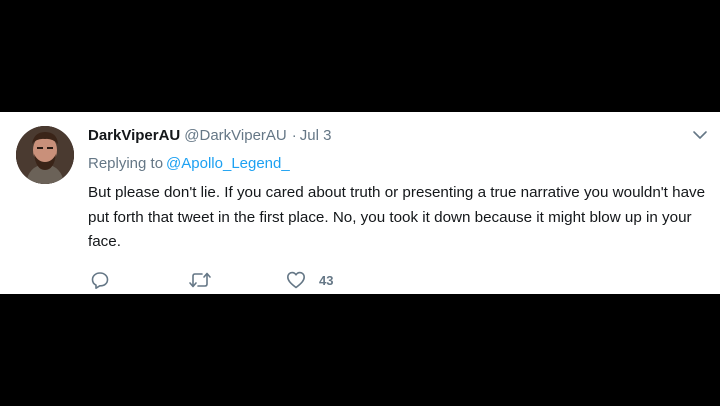 The image size is (720, 406). Describe the element at coordinates (126, 163) in the screenshot. I see `replying-to-label: Replying to` at that location.